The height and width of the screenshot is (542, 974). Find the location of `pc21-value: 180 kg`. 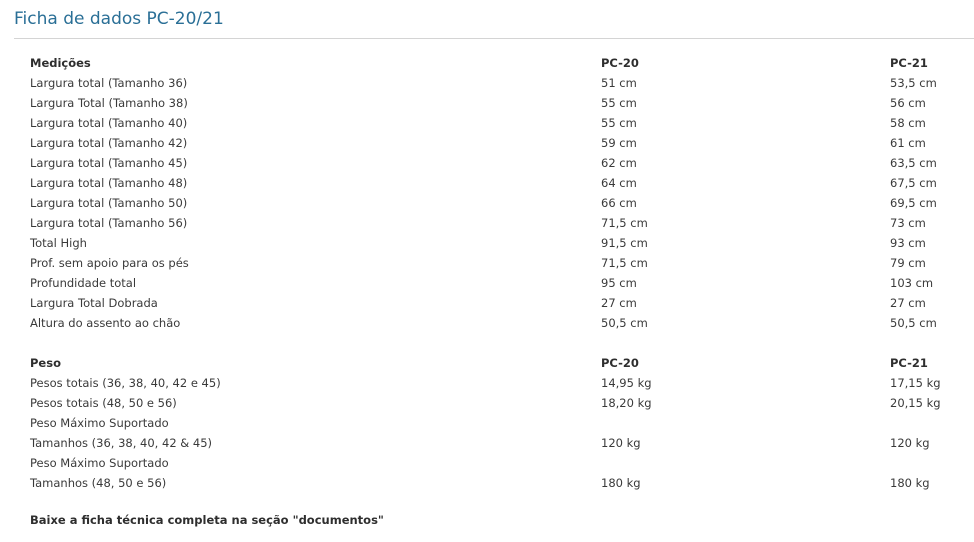

pc21-value: 180 kg is located at coordinates (910, 483).